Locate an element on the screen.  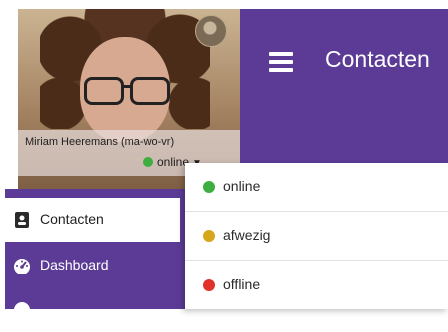
status-option-online: online is located at coordinates (316, 187).